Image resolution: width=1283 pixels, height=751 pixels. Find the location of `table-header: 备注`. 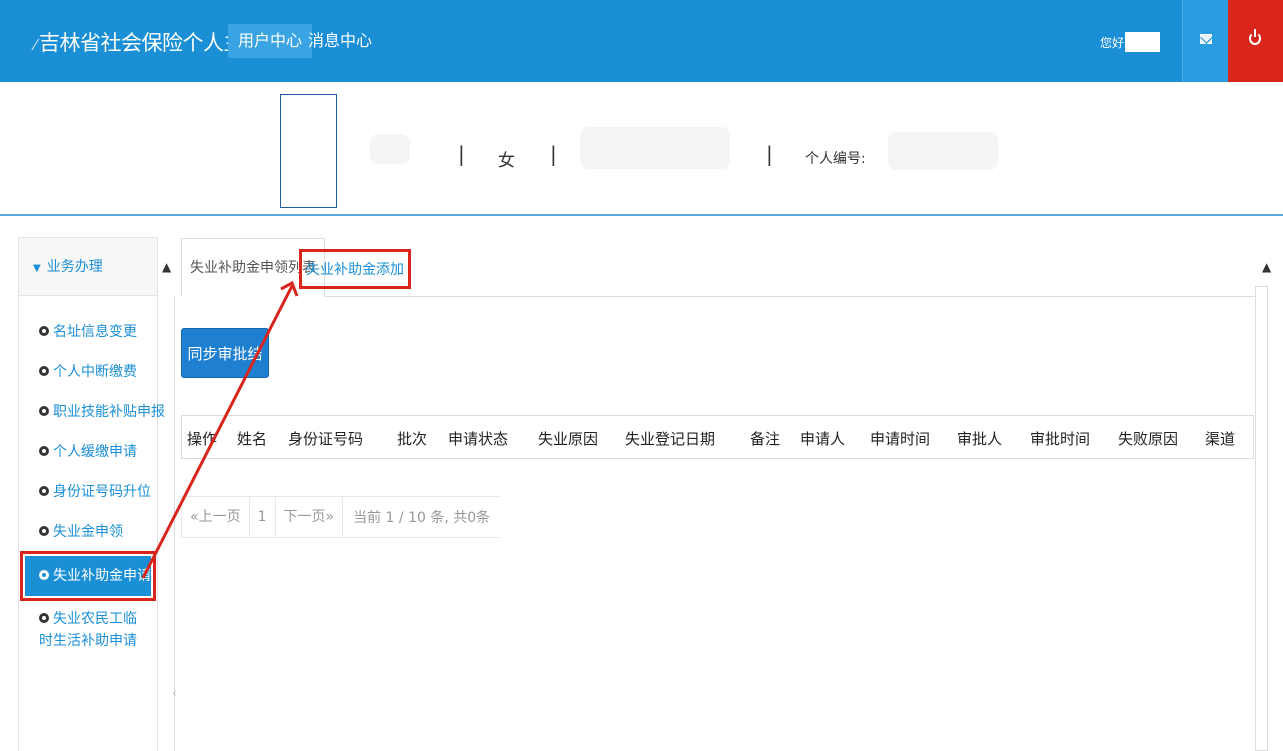

table-header: 备注 is located at coordinates (765, 439).